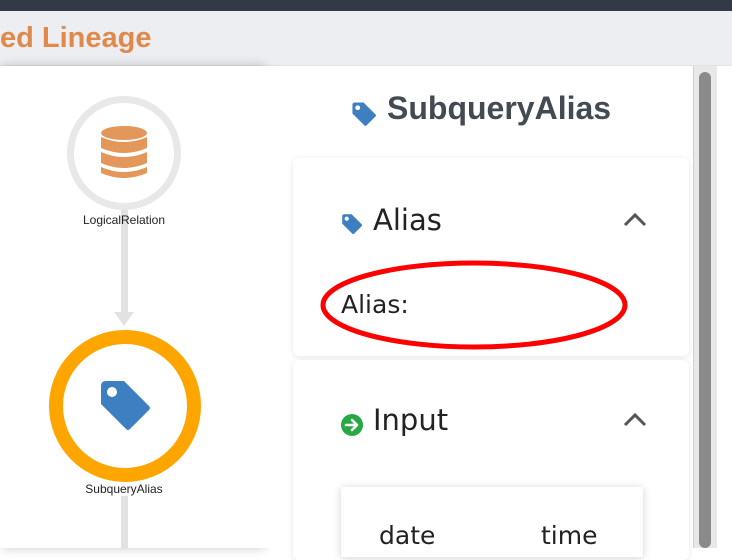 This screenshot has height=560, width=732. I want to click on alias-section-title: Alias, so click(407, 220).